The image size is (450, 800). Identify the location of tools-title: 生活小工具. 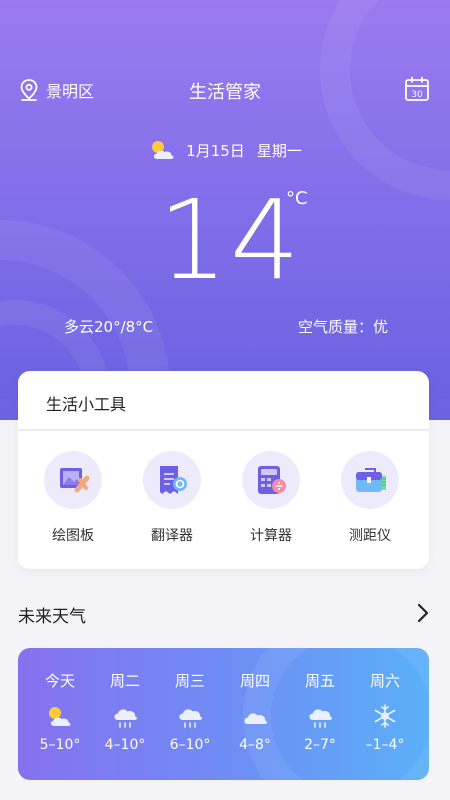
(86, 404).